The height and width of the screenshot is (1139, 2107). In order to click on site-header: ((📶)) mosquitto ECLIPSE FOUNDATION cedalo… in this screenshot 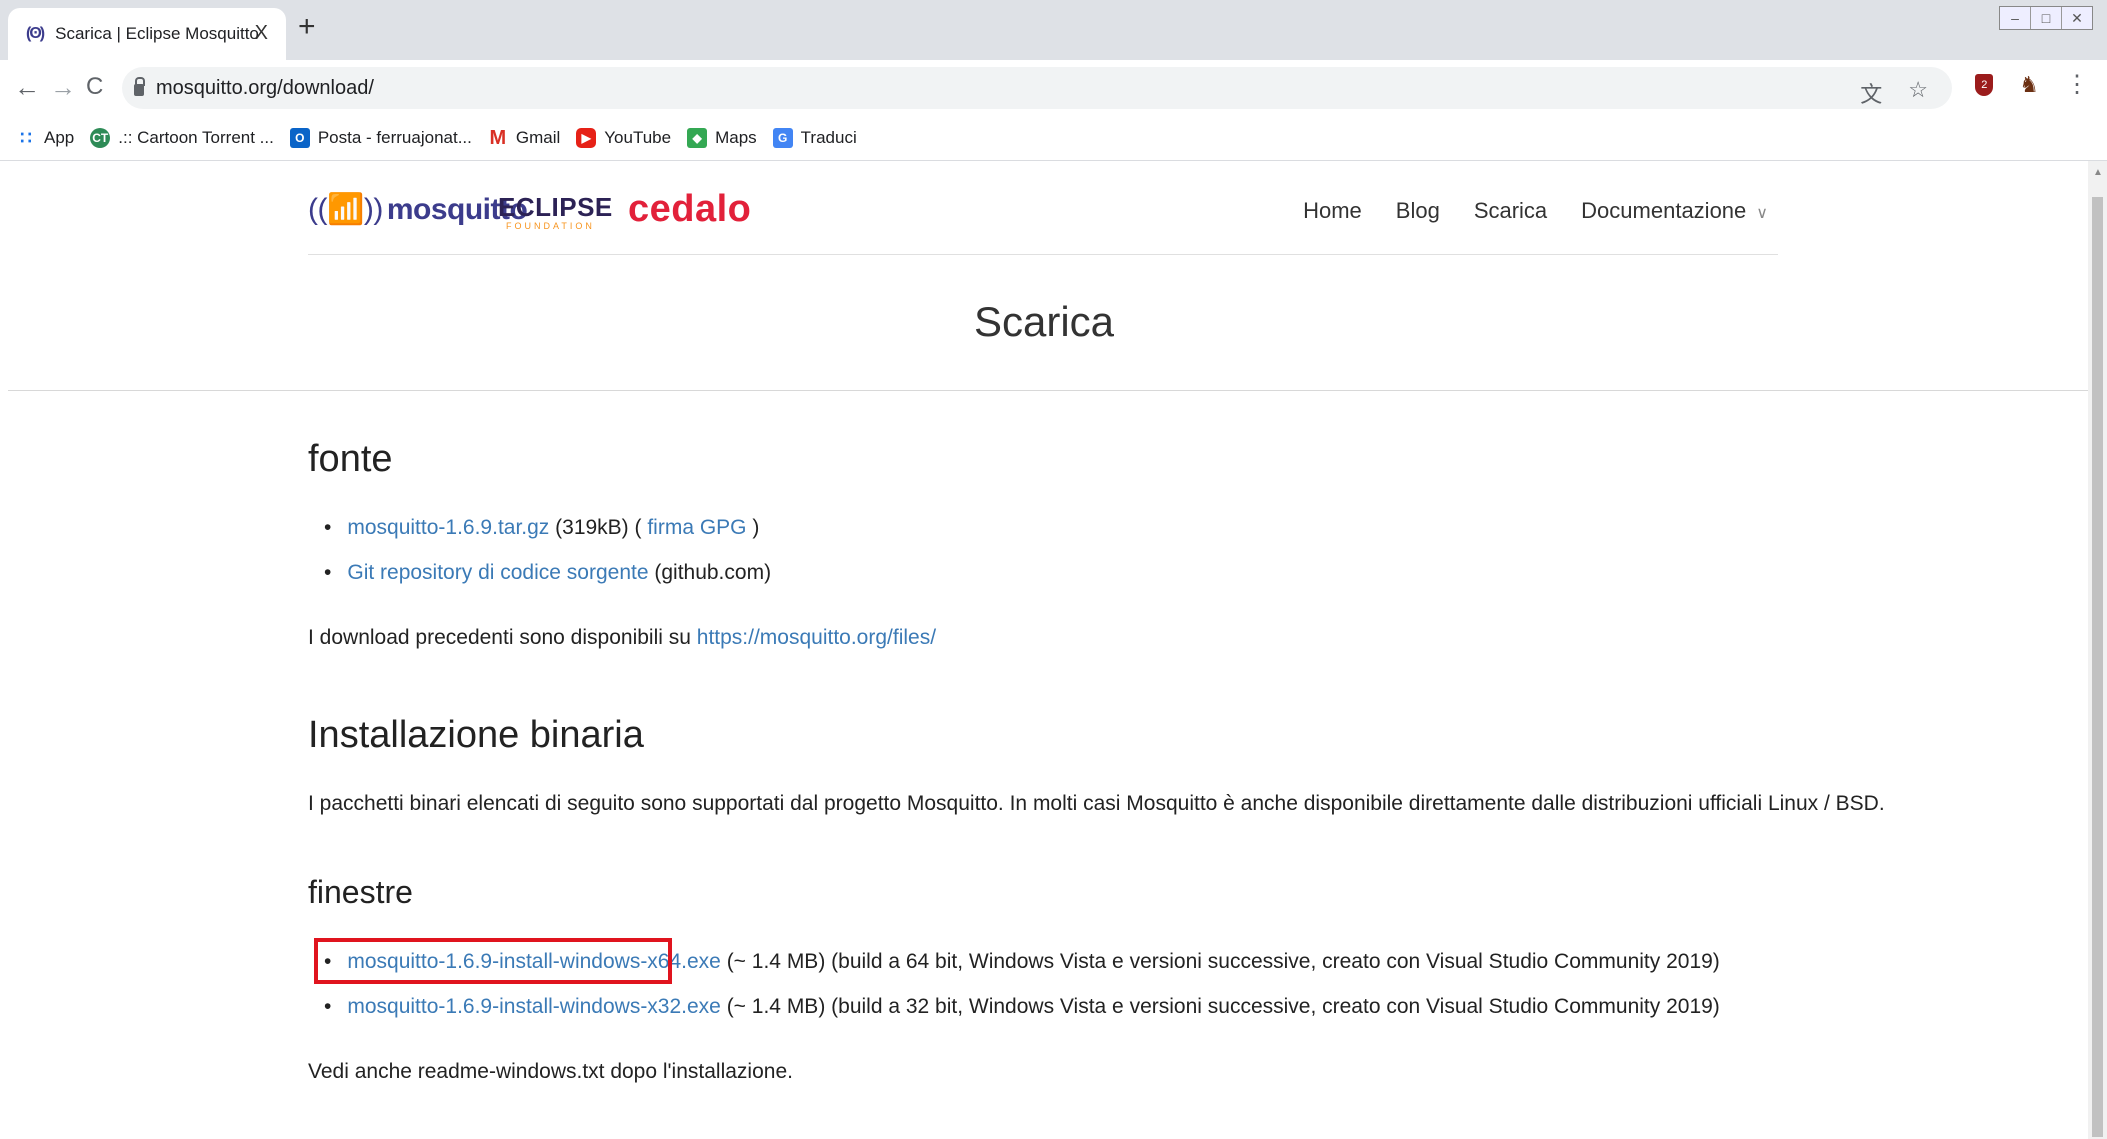, I will do `click(1043, 212)`.